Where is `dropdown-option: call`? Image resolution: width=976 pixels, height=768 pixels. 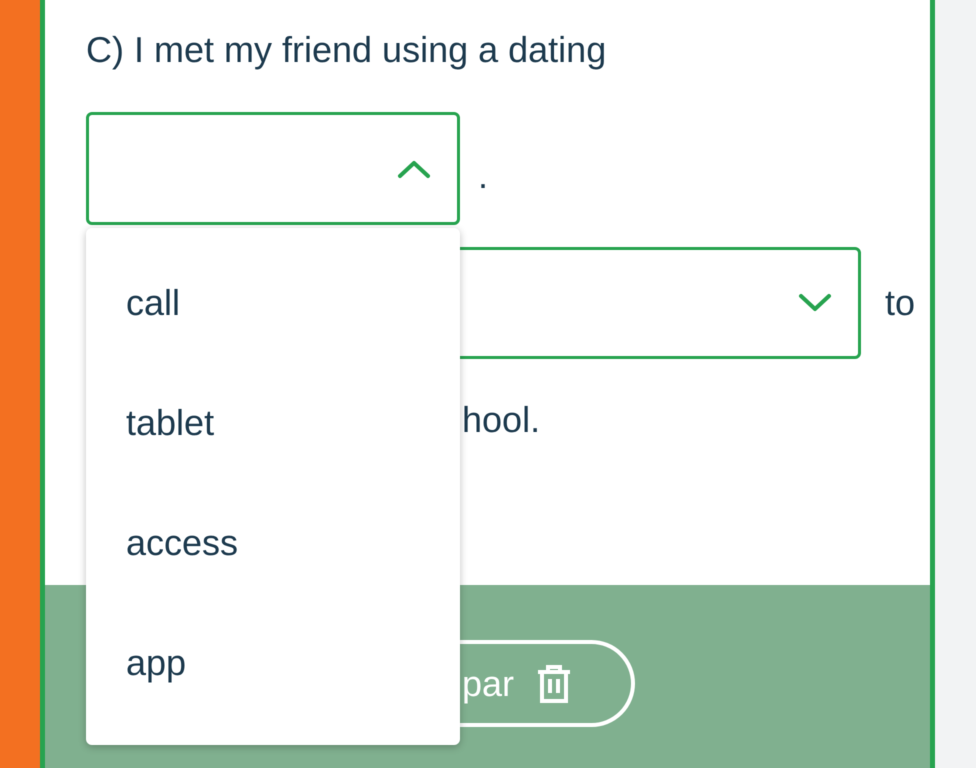
dropdown-option: call is located at coordinates (273, 303).